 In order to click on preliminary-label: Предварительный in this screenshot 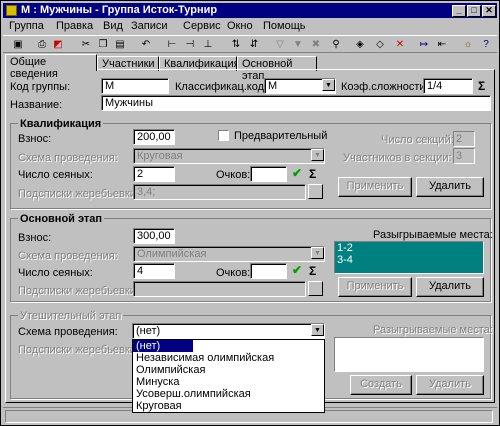, I will do `click(281, 136)`.